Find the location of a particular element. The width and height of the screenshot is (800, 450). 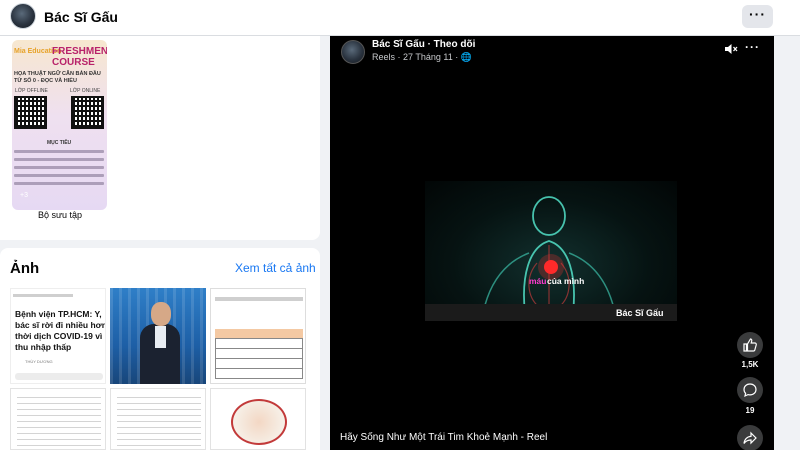

like-button is located at coordinates (750, 345).